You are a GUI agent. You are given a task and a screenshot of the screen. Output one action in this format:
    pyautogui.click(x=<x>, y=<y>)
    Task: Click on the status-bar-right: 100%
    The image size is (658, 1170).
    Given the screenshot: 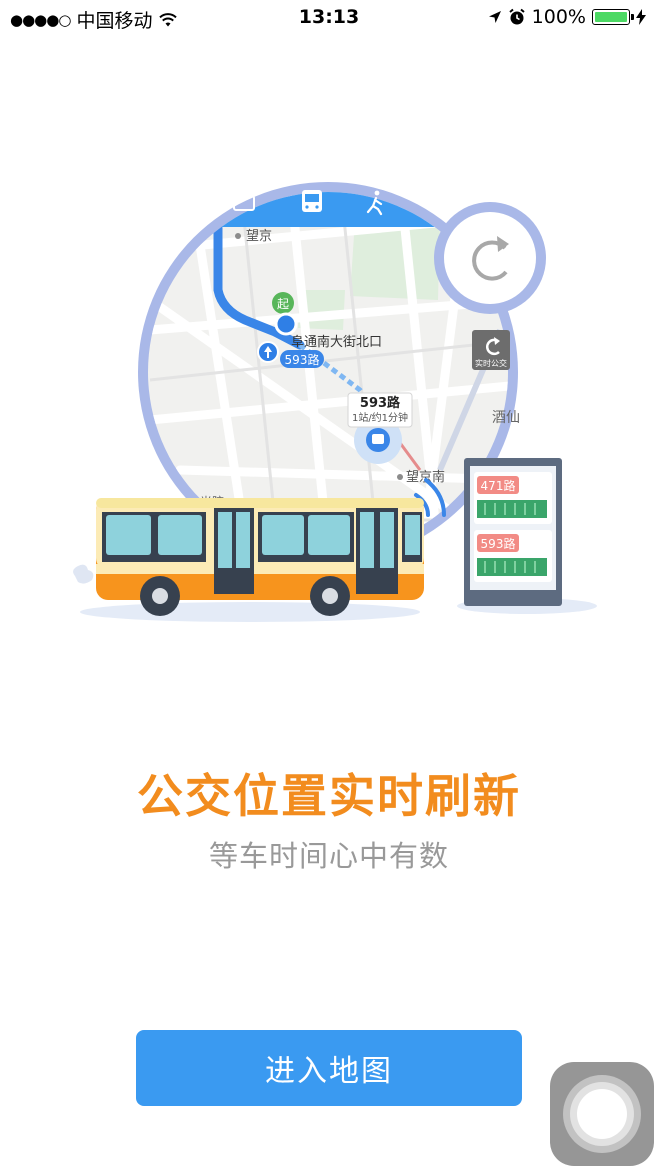 What is the action you would take?
    pyautogui.click(x=567, y=17)
    